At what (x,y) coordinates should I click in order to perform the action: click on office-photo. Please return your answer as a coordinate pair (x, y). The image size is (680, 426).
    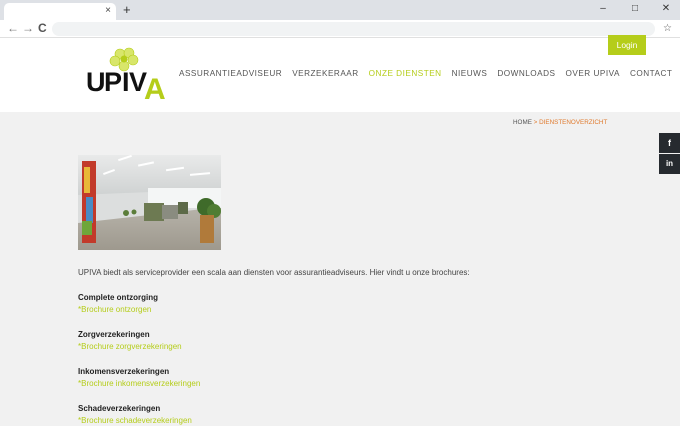
    Looking at the image, I should click on (149, 202).